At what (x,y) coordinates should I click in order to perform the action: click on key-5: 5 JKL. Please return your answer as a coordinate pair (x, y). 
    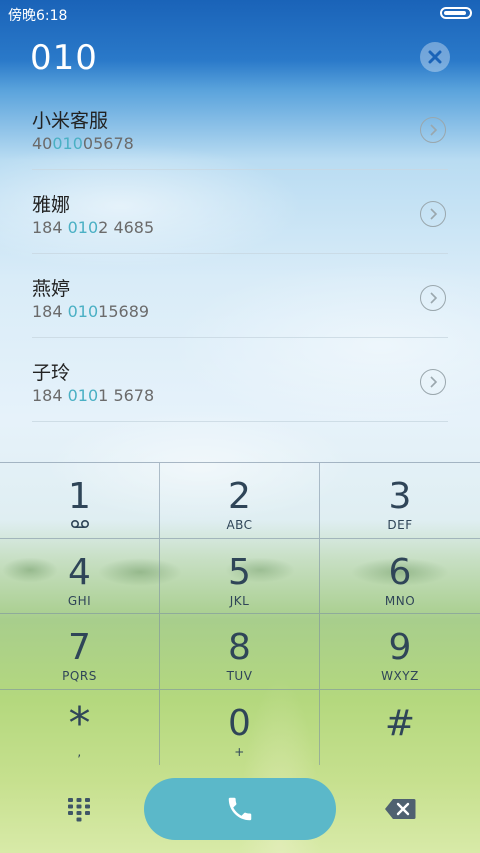
    Looking at the image, I should click on (240, 576).